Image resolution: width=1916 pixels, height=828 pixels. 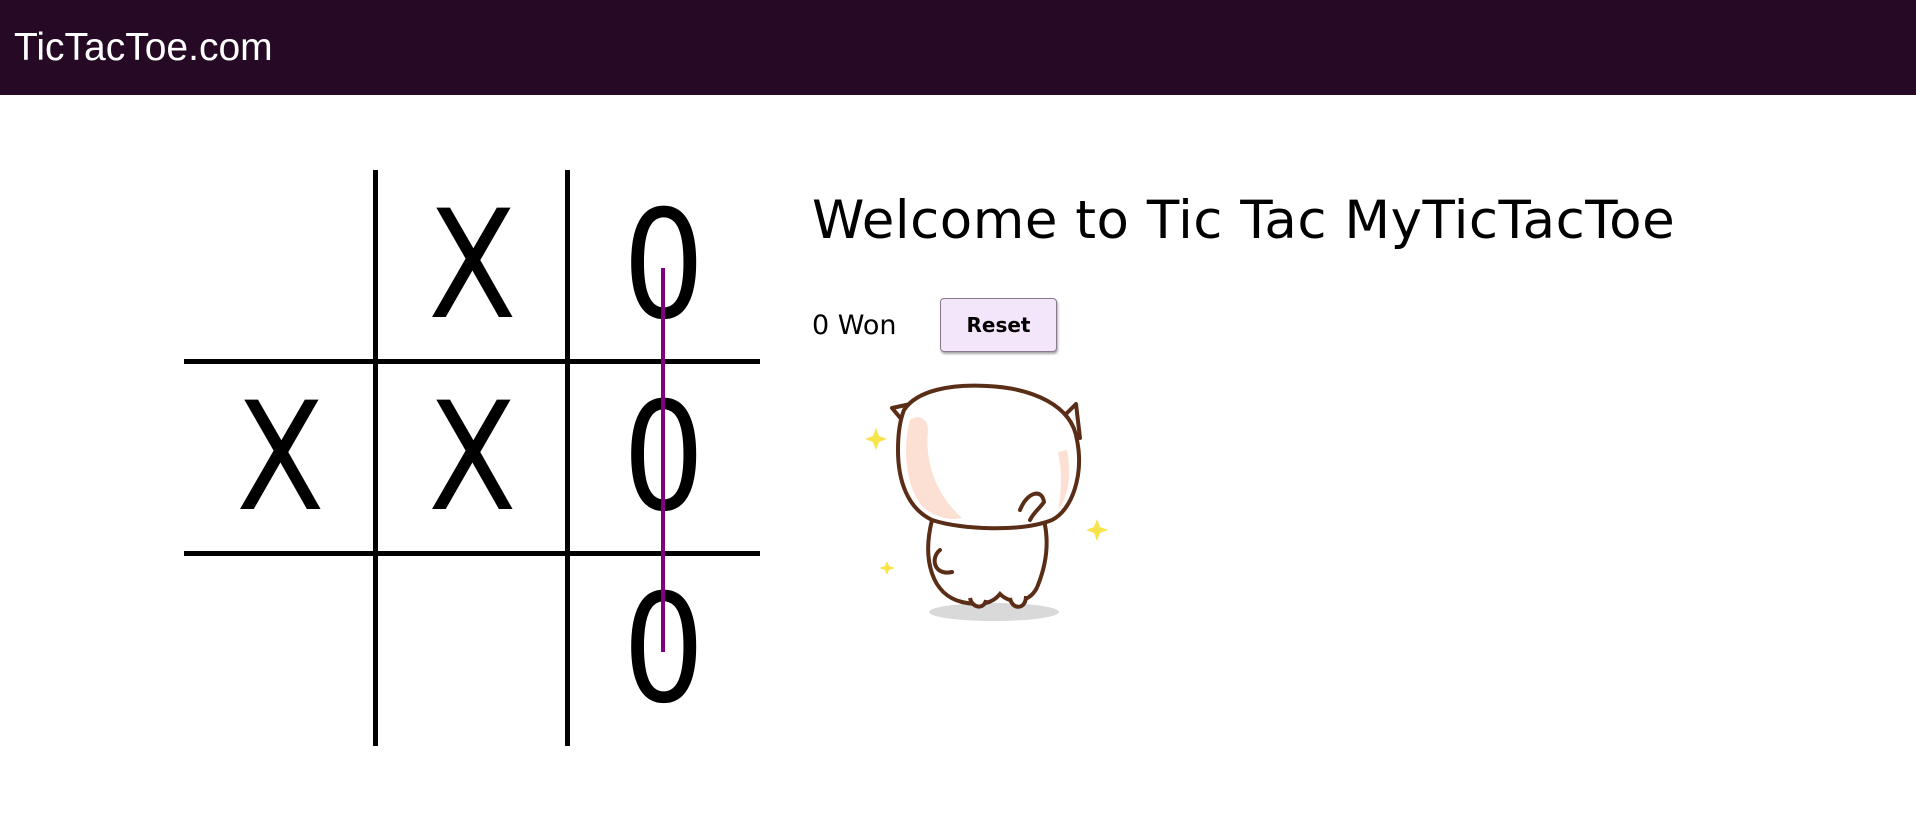 I want to click on reset-button: Reset, so click(x=998, y=325).